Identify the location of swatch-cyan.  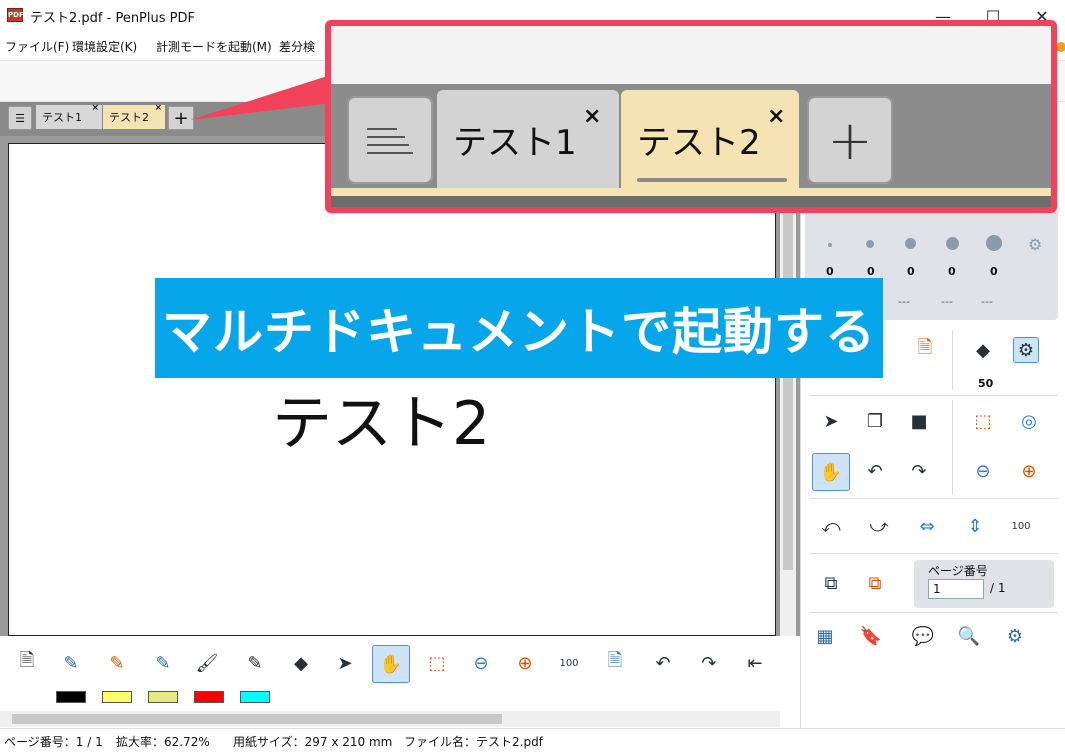
(255, 697).